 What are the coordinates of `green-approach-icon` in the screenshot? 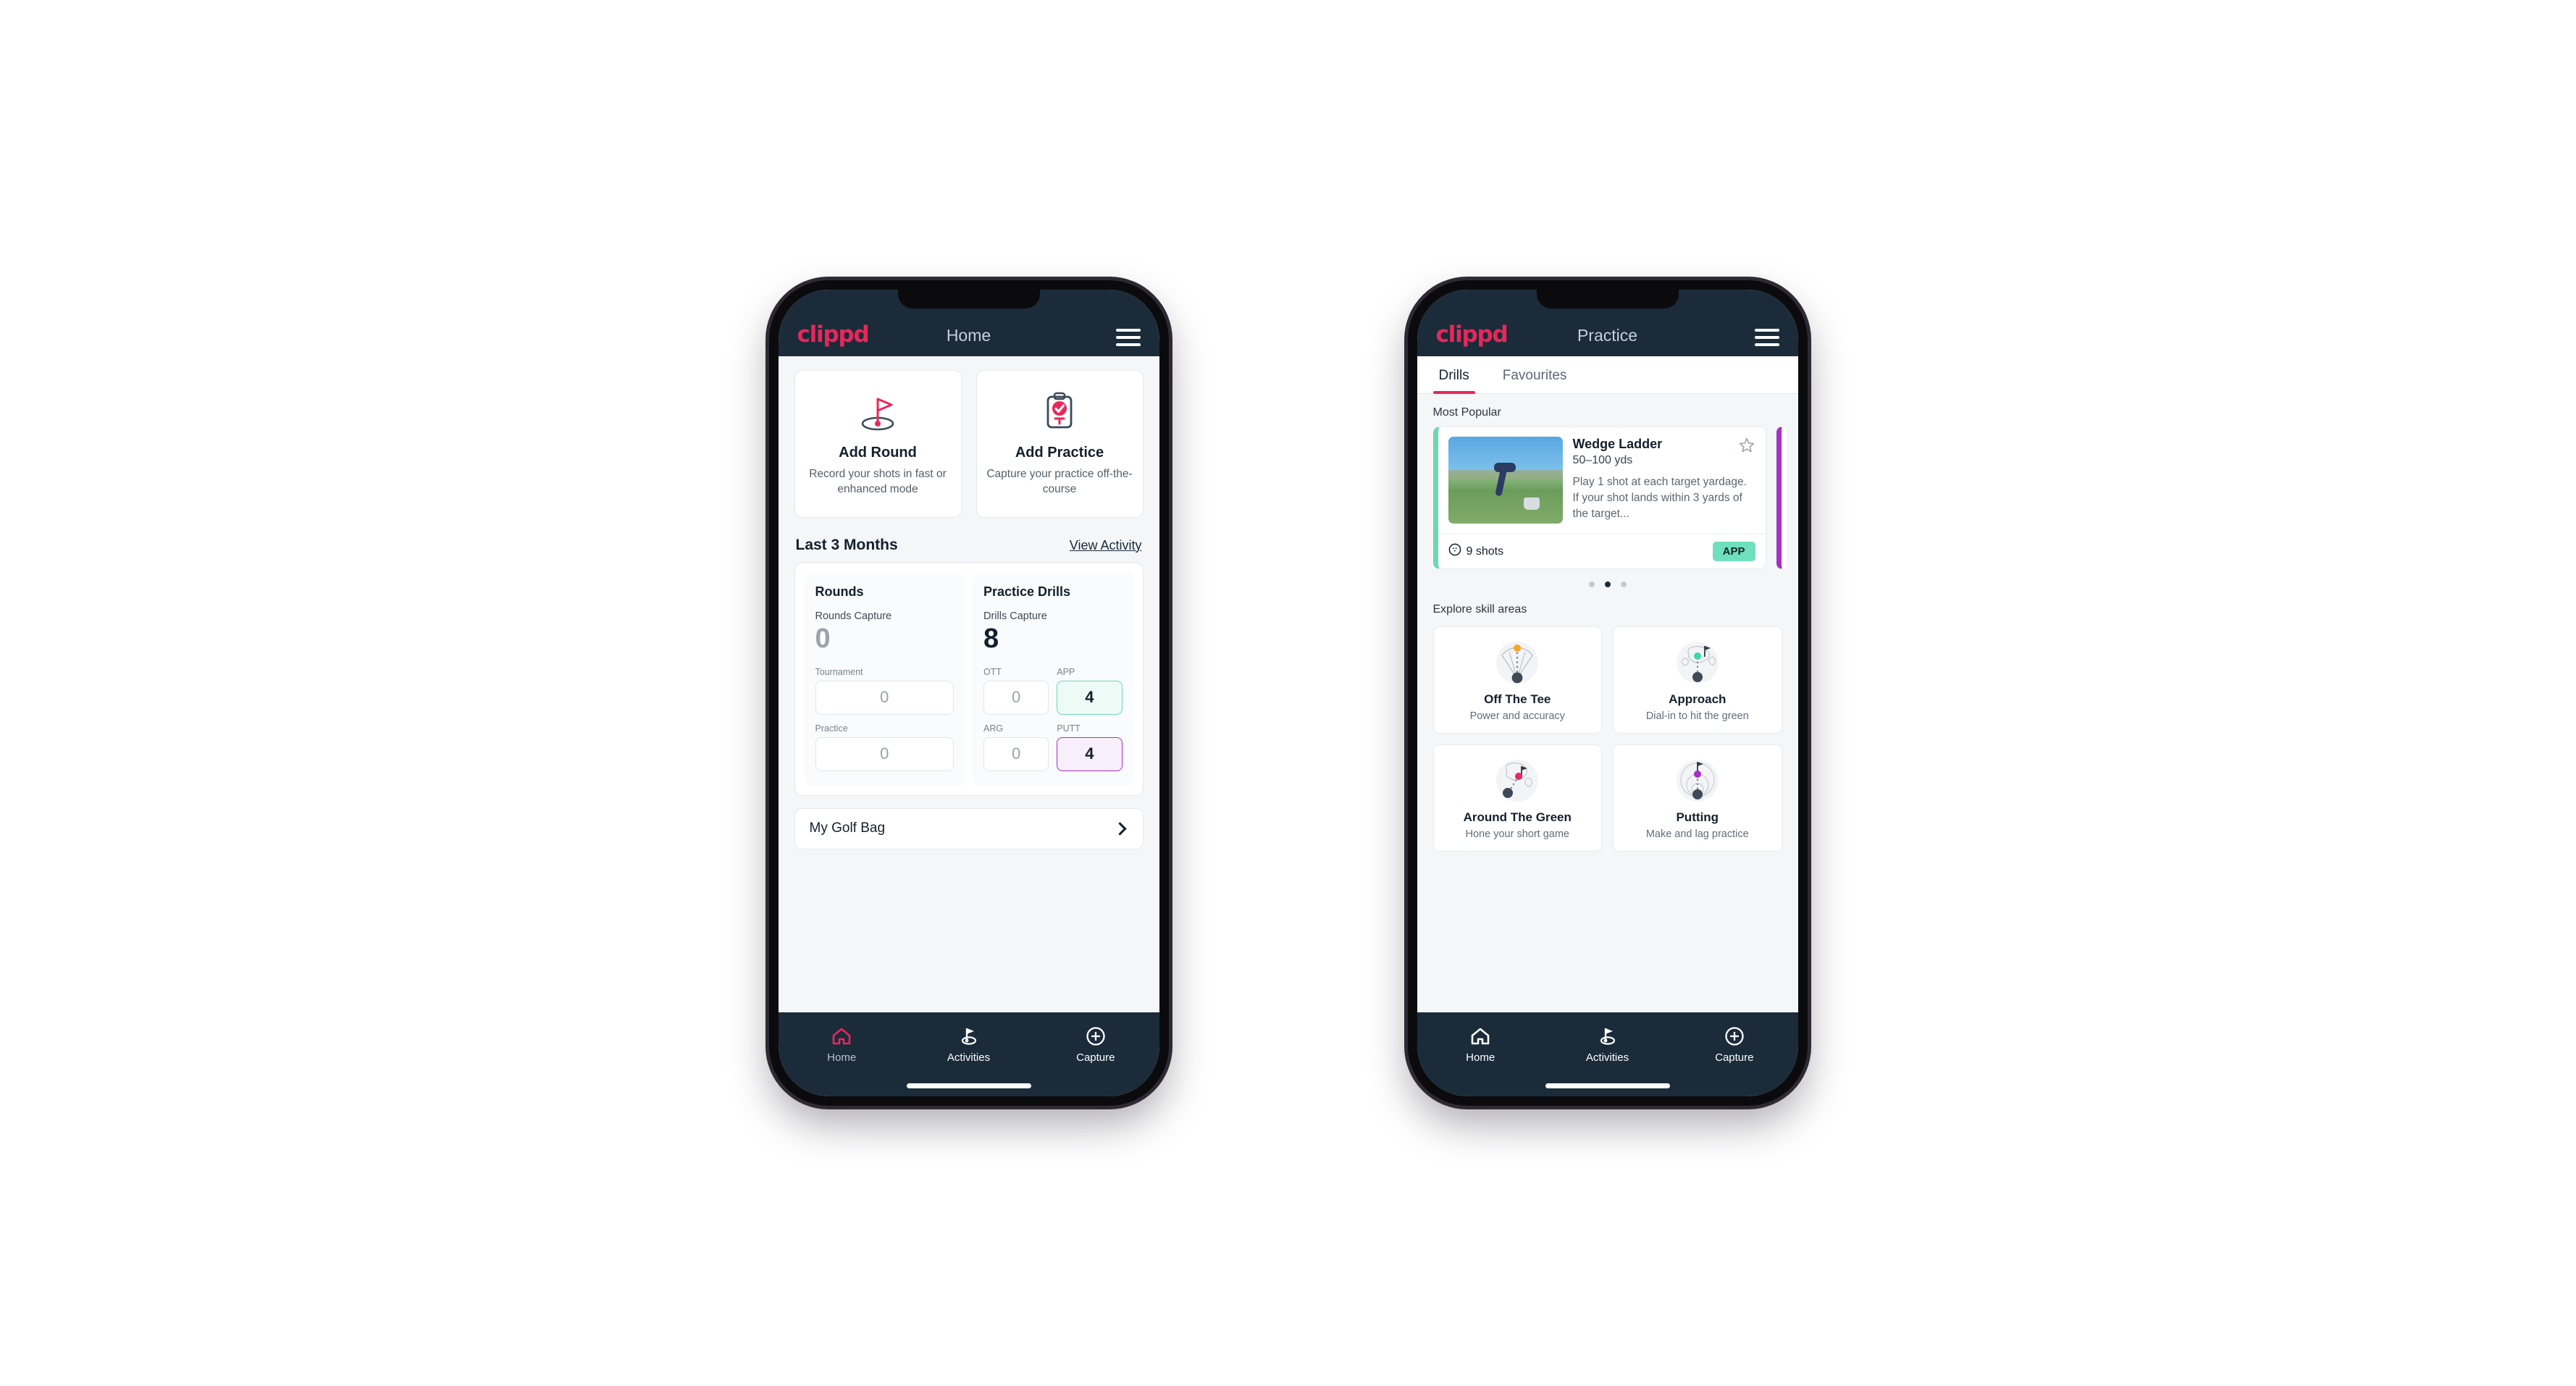 It's located at (1697, 661).